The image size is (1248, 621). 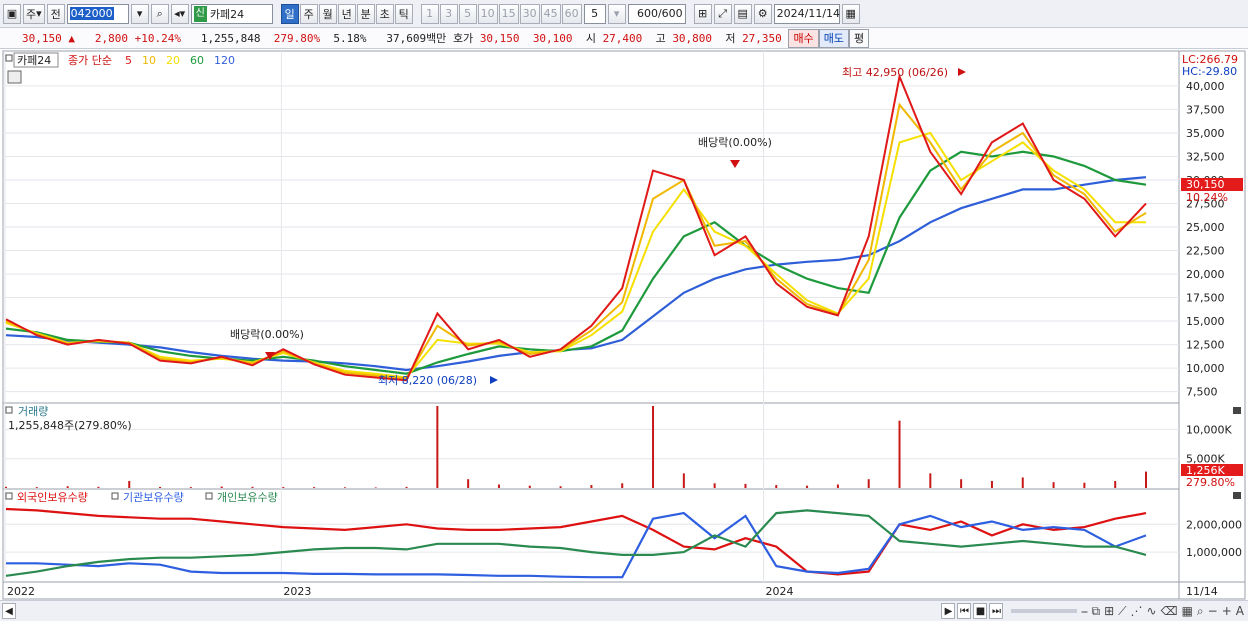 What do you see at coordinates (616, 13) in the screenshot?
I see `interval-dropdown-icon: ▾` at bounding box center [616, 13].